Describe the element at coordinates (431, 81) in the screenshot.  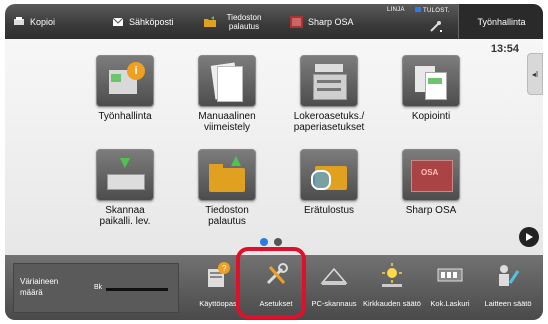
I see `copy-doc-icon` at that location.